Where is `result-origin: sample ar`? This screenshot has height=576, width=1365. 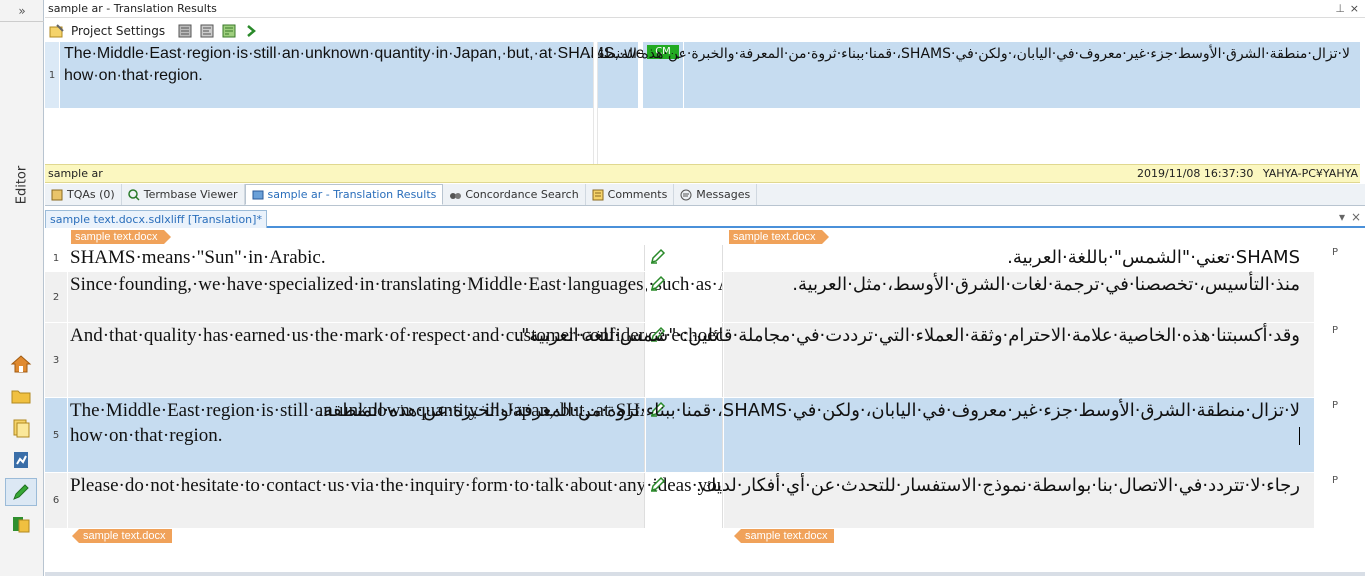 result-origin: sample ar is located at coordinates (75, 173).